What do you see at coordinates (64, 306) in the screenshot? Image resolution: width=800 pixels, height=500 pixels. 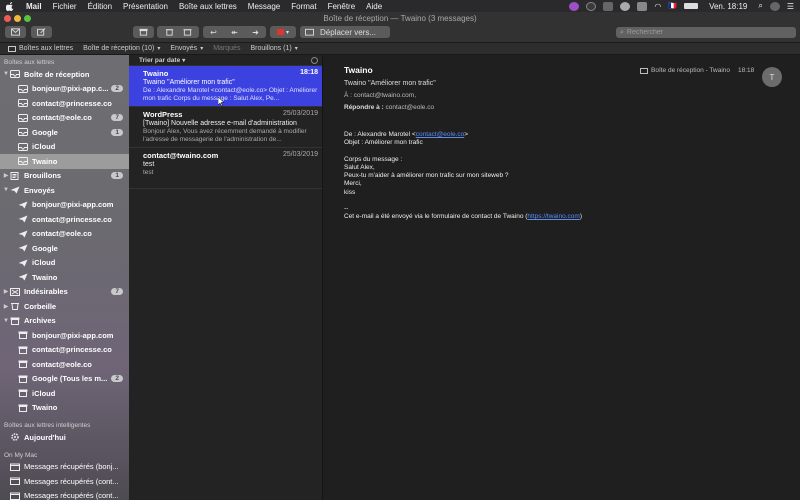 I see `sidebar-item: ▶ Corbeille` at bounding box center [64, 306].